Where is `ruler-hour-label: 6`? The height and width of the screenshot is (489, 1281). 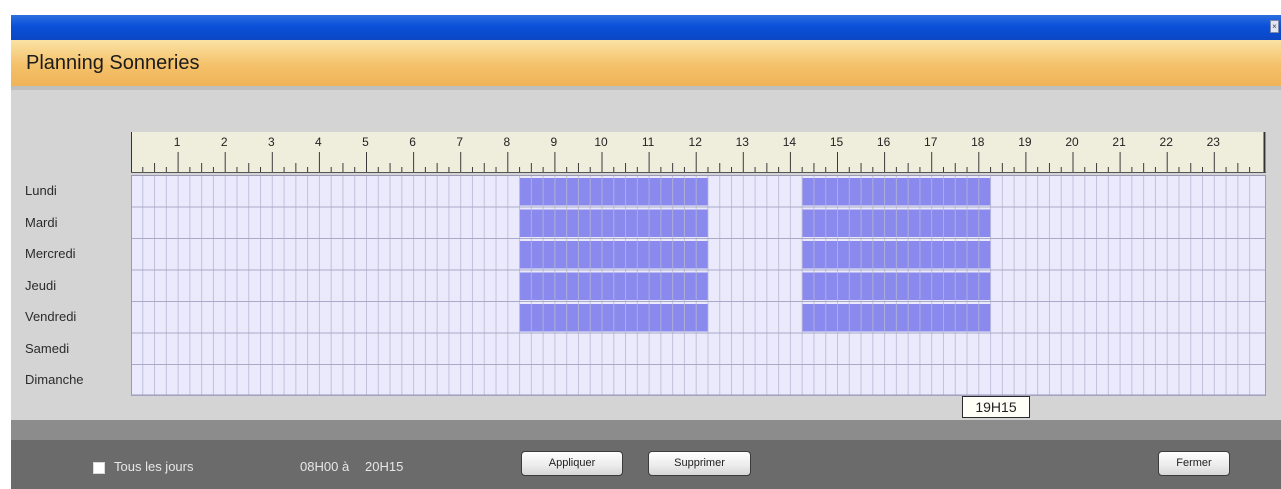 ruler-hour-label: 6 is located at coordinates (412, 142).